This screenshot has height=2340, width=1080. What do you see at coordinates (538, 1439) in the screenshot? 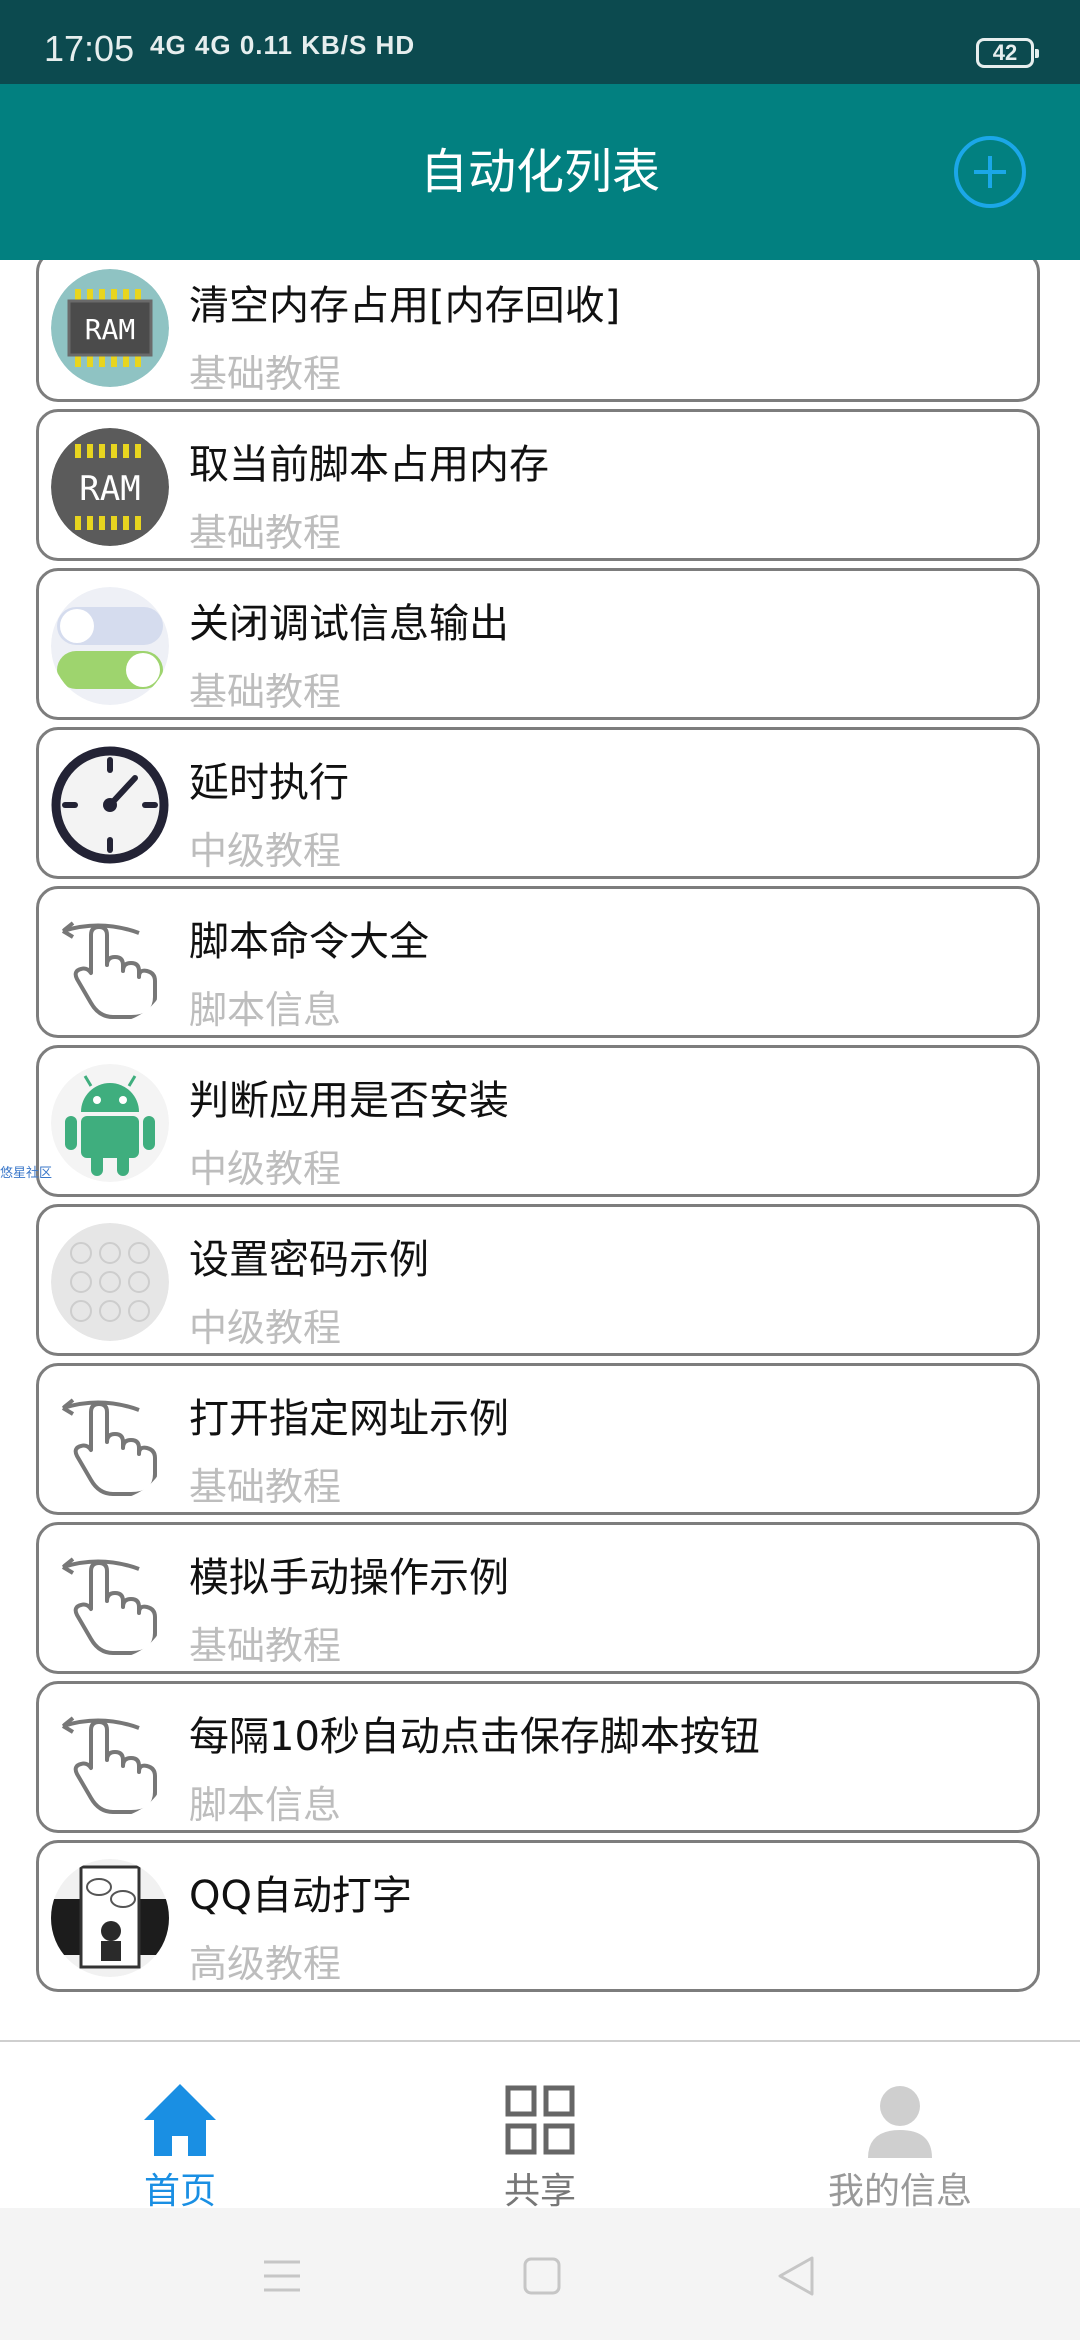
I see `list-item: 打开指定网址示例 基础教程` at bounding box center [538, 1439].